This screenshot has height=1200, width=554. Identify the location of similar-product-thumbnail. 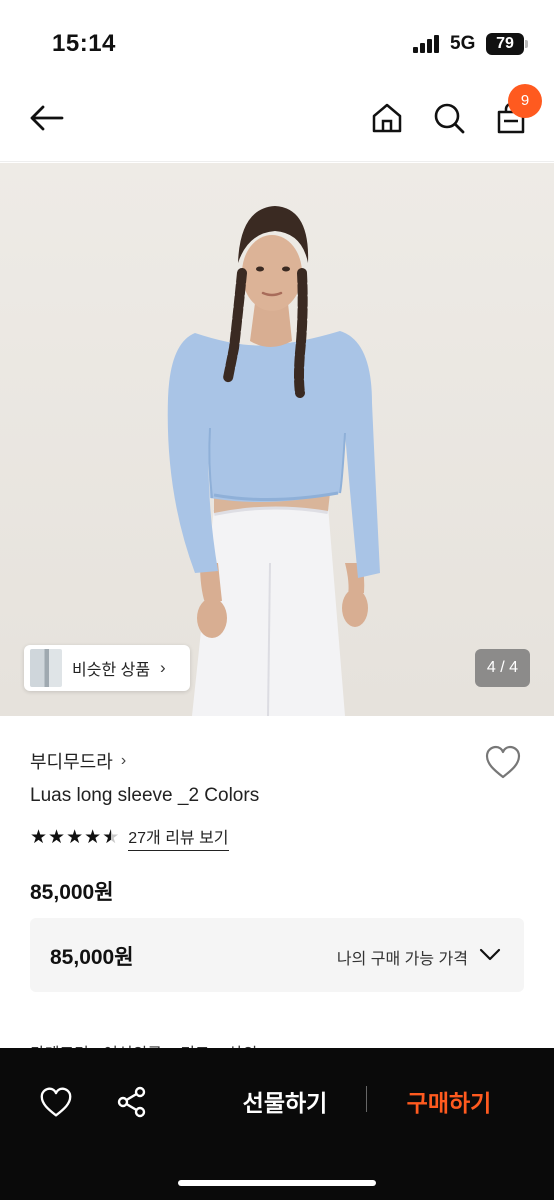
(46, 668).